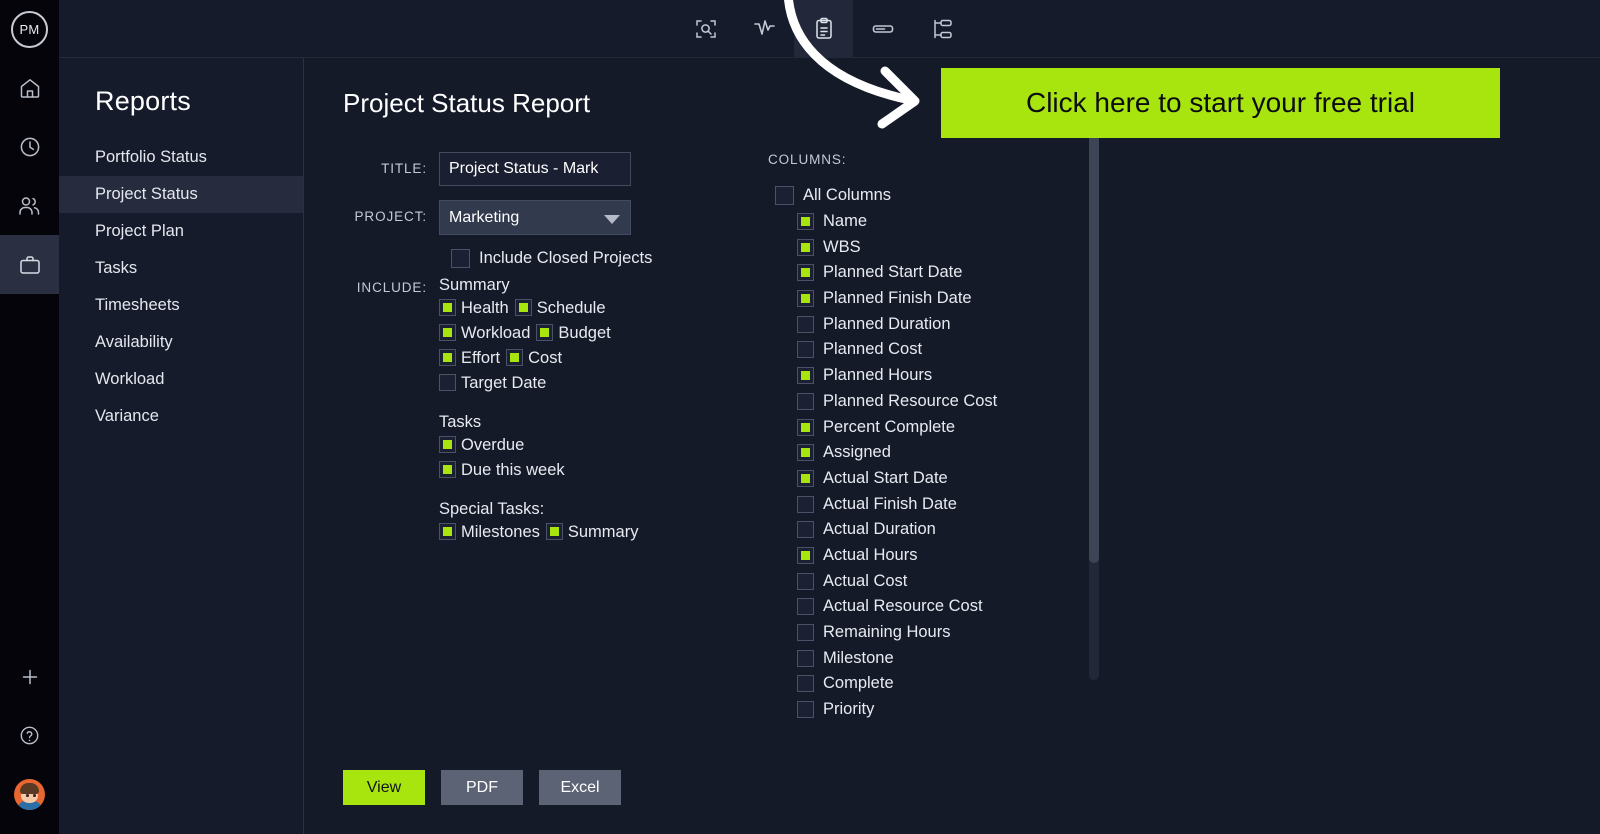 The image size is (1600, 834). What do you see at coordinates (560, 308) in the screenshot?
I see `option-schedule: Schedule` at bounding box center [560, 308].